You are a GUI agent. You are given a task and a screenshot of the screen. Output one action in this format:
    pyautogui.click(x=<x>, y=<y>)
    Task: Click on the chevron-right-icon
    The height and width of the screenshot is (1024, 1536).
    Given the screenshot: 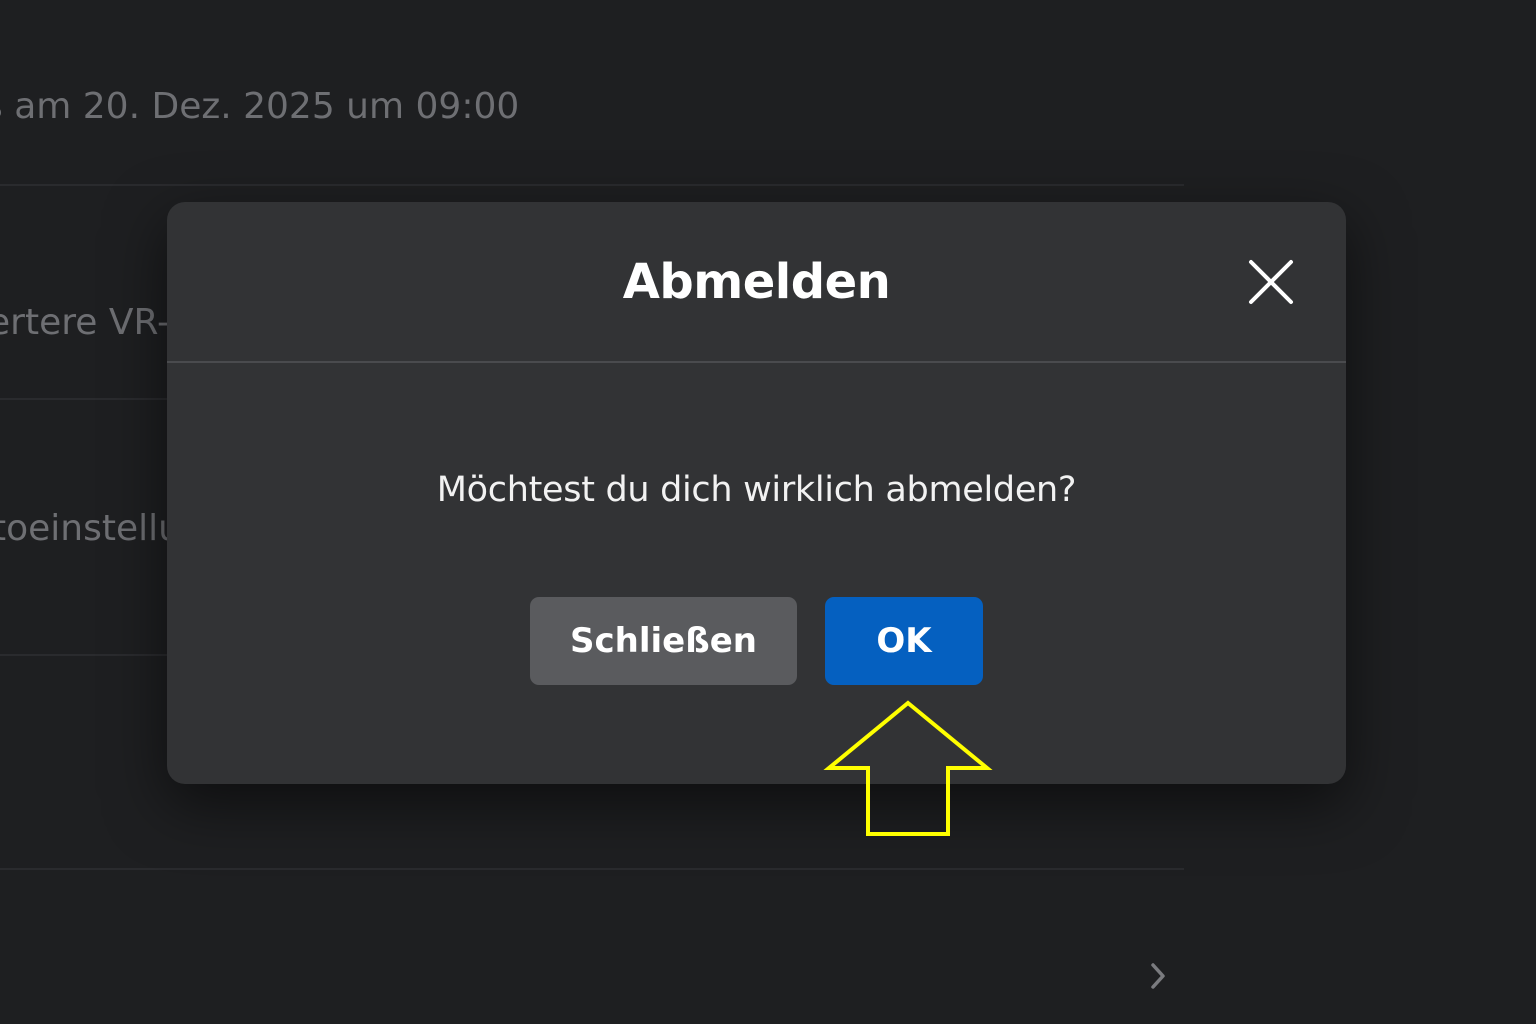 What is the action you would take?
    pyautogui.click(x=1158, y=976)
    